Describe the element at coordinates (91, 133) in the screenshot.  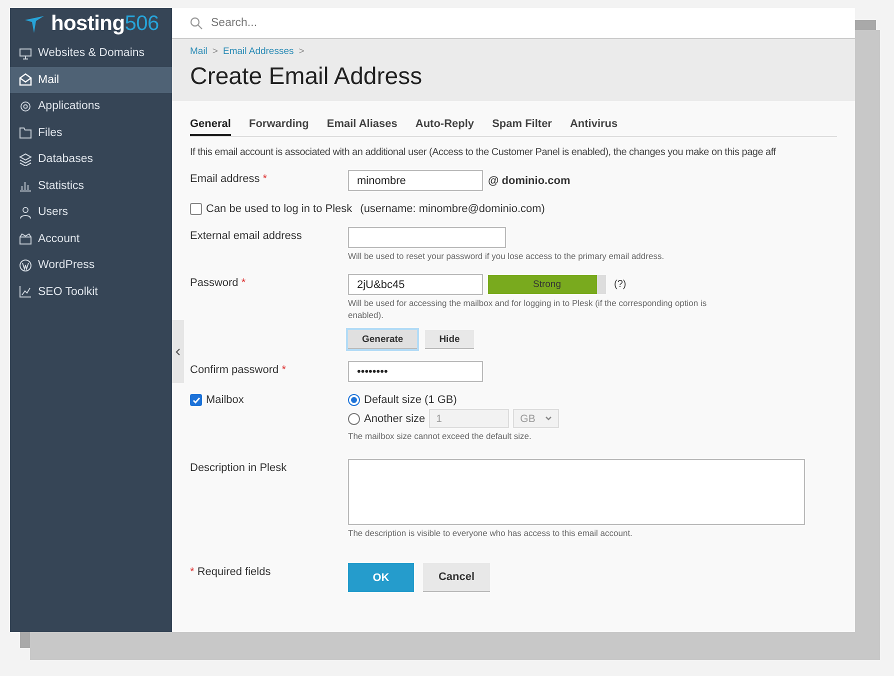
I see `sidebar-item: Files` at that location.